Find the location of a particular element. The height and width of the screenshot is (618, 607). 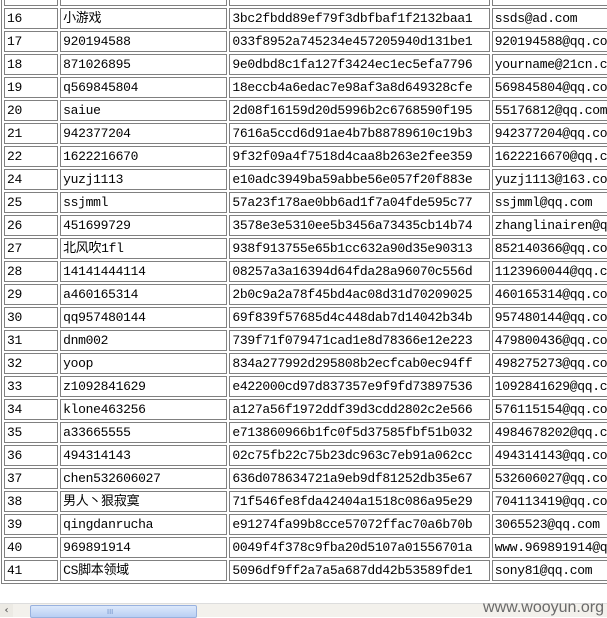

email-cell: 942377204@qq.com is located at coordinates (549, 133).